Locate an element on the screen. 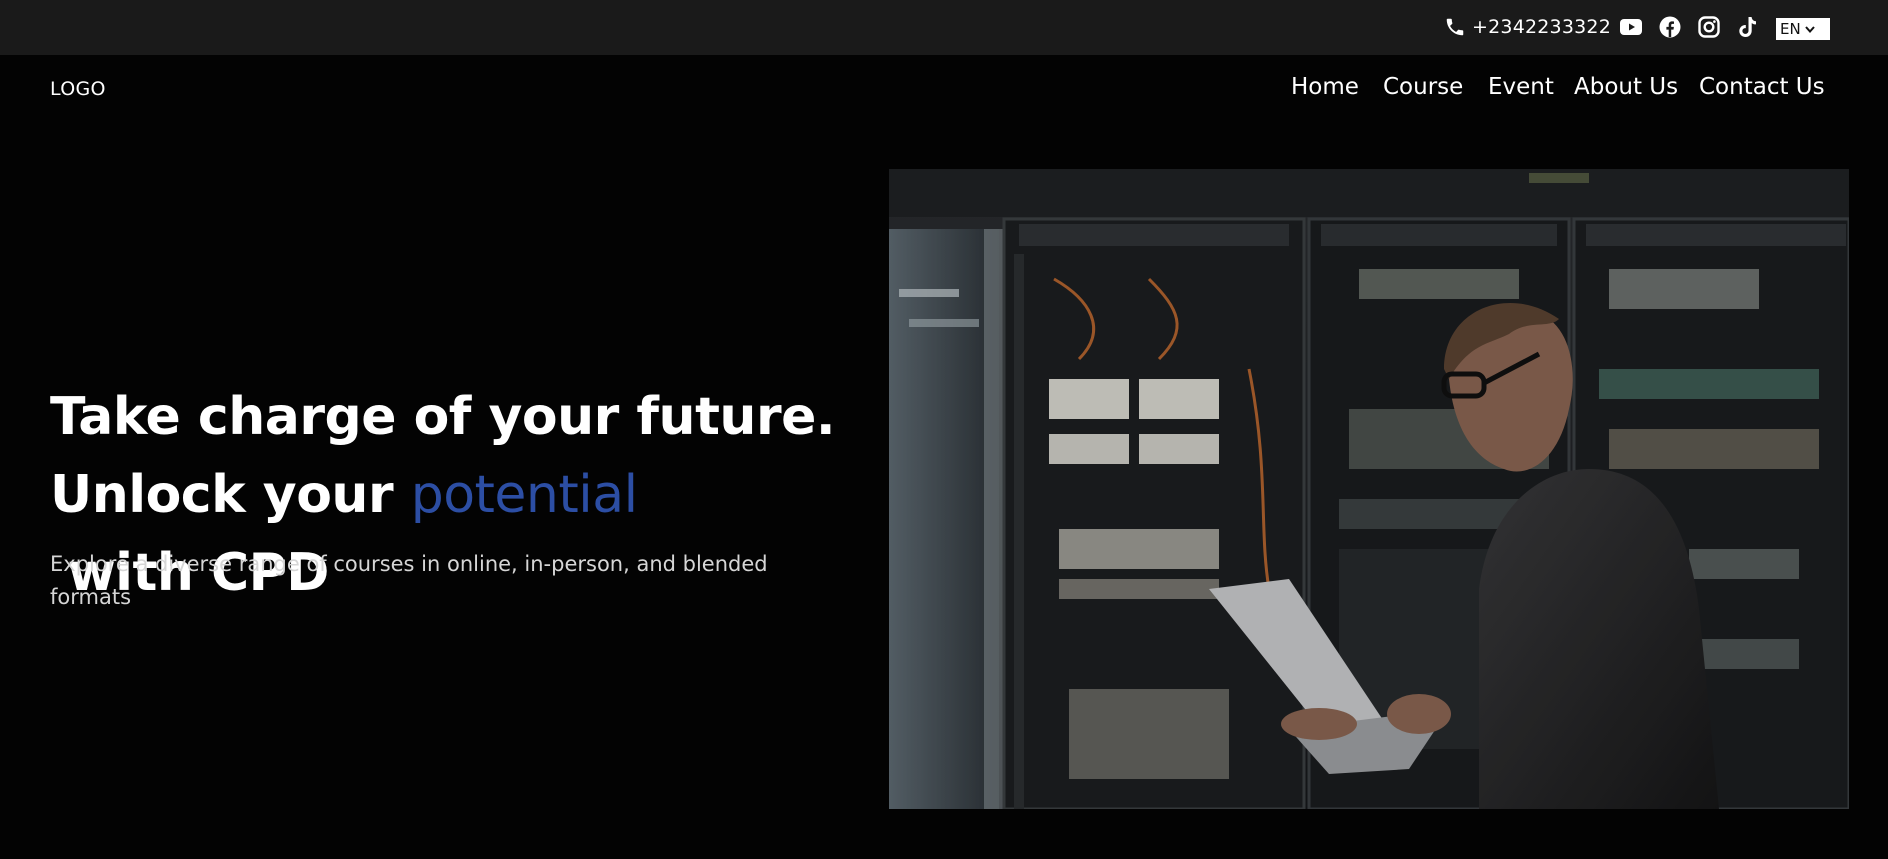 This screenshot has height=859, width=1888. headline-line-2-start: Unlock your is located at coordinates (230, 495).